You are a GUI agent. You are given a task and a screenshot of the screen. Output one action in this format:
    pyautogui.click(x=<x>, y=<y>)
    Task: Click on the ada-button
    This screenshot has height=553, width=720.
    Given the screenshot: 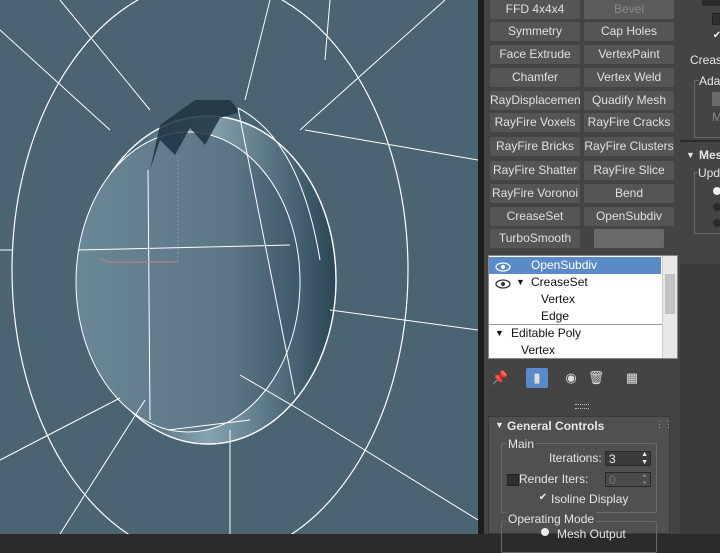 What is the action you would take?
    pyautogui.click(x=716, y=99)
    